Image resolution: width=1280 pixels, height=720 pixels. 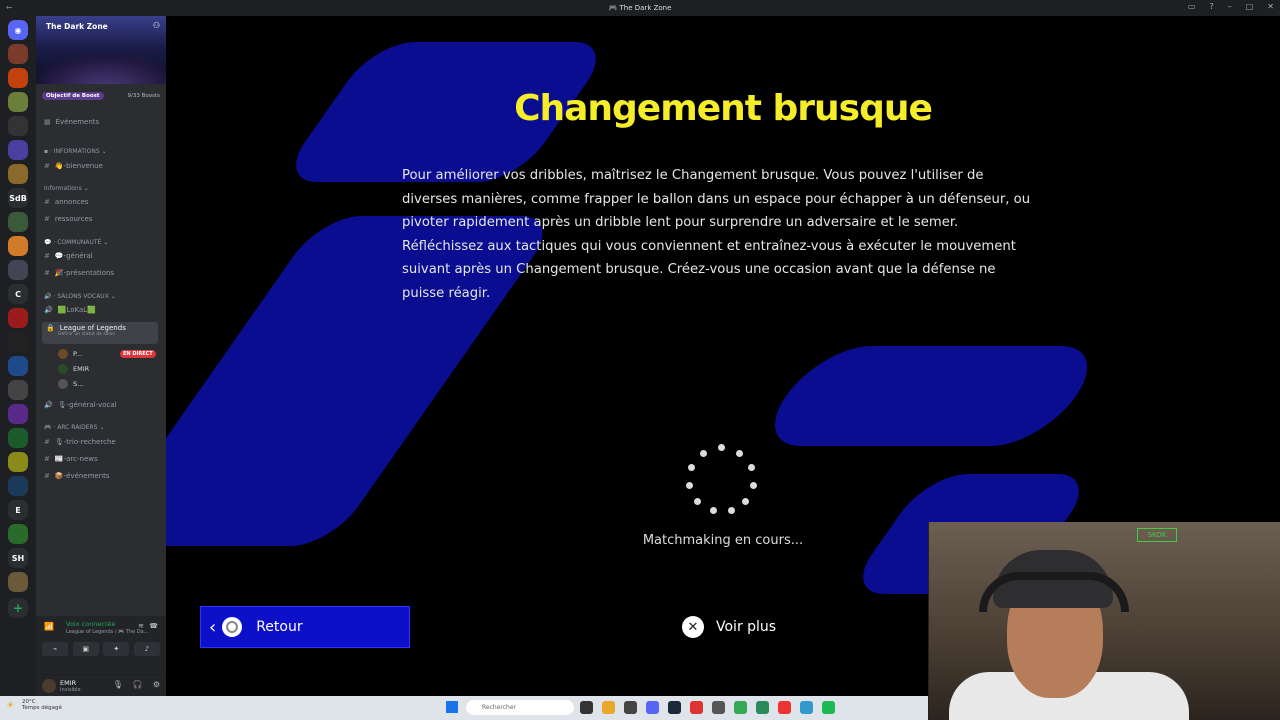 I want to click on server-icon: C, so click(x=18, y=294).